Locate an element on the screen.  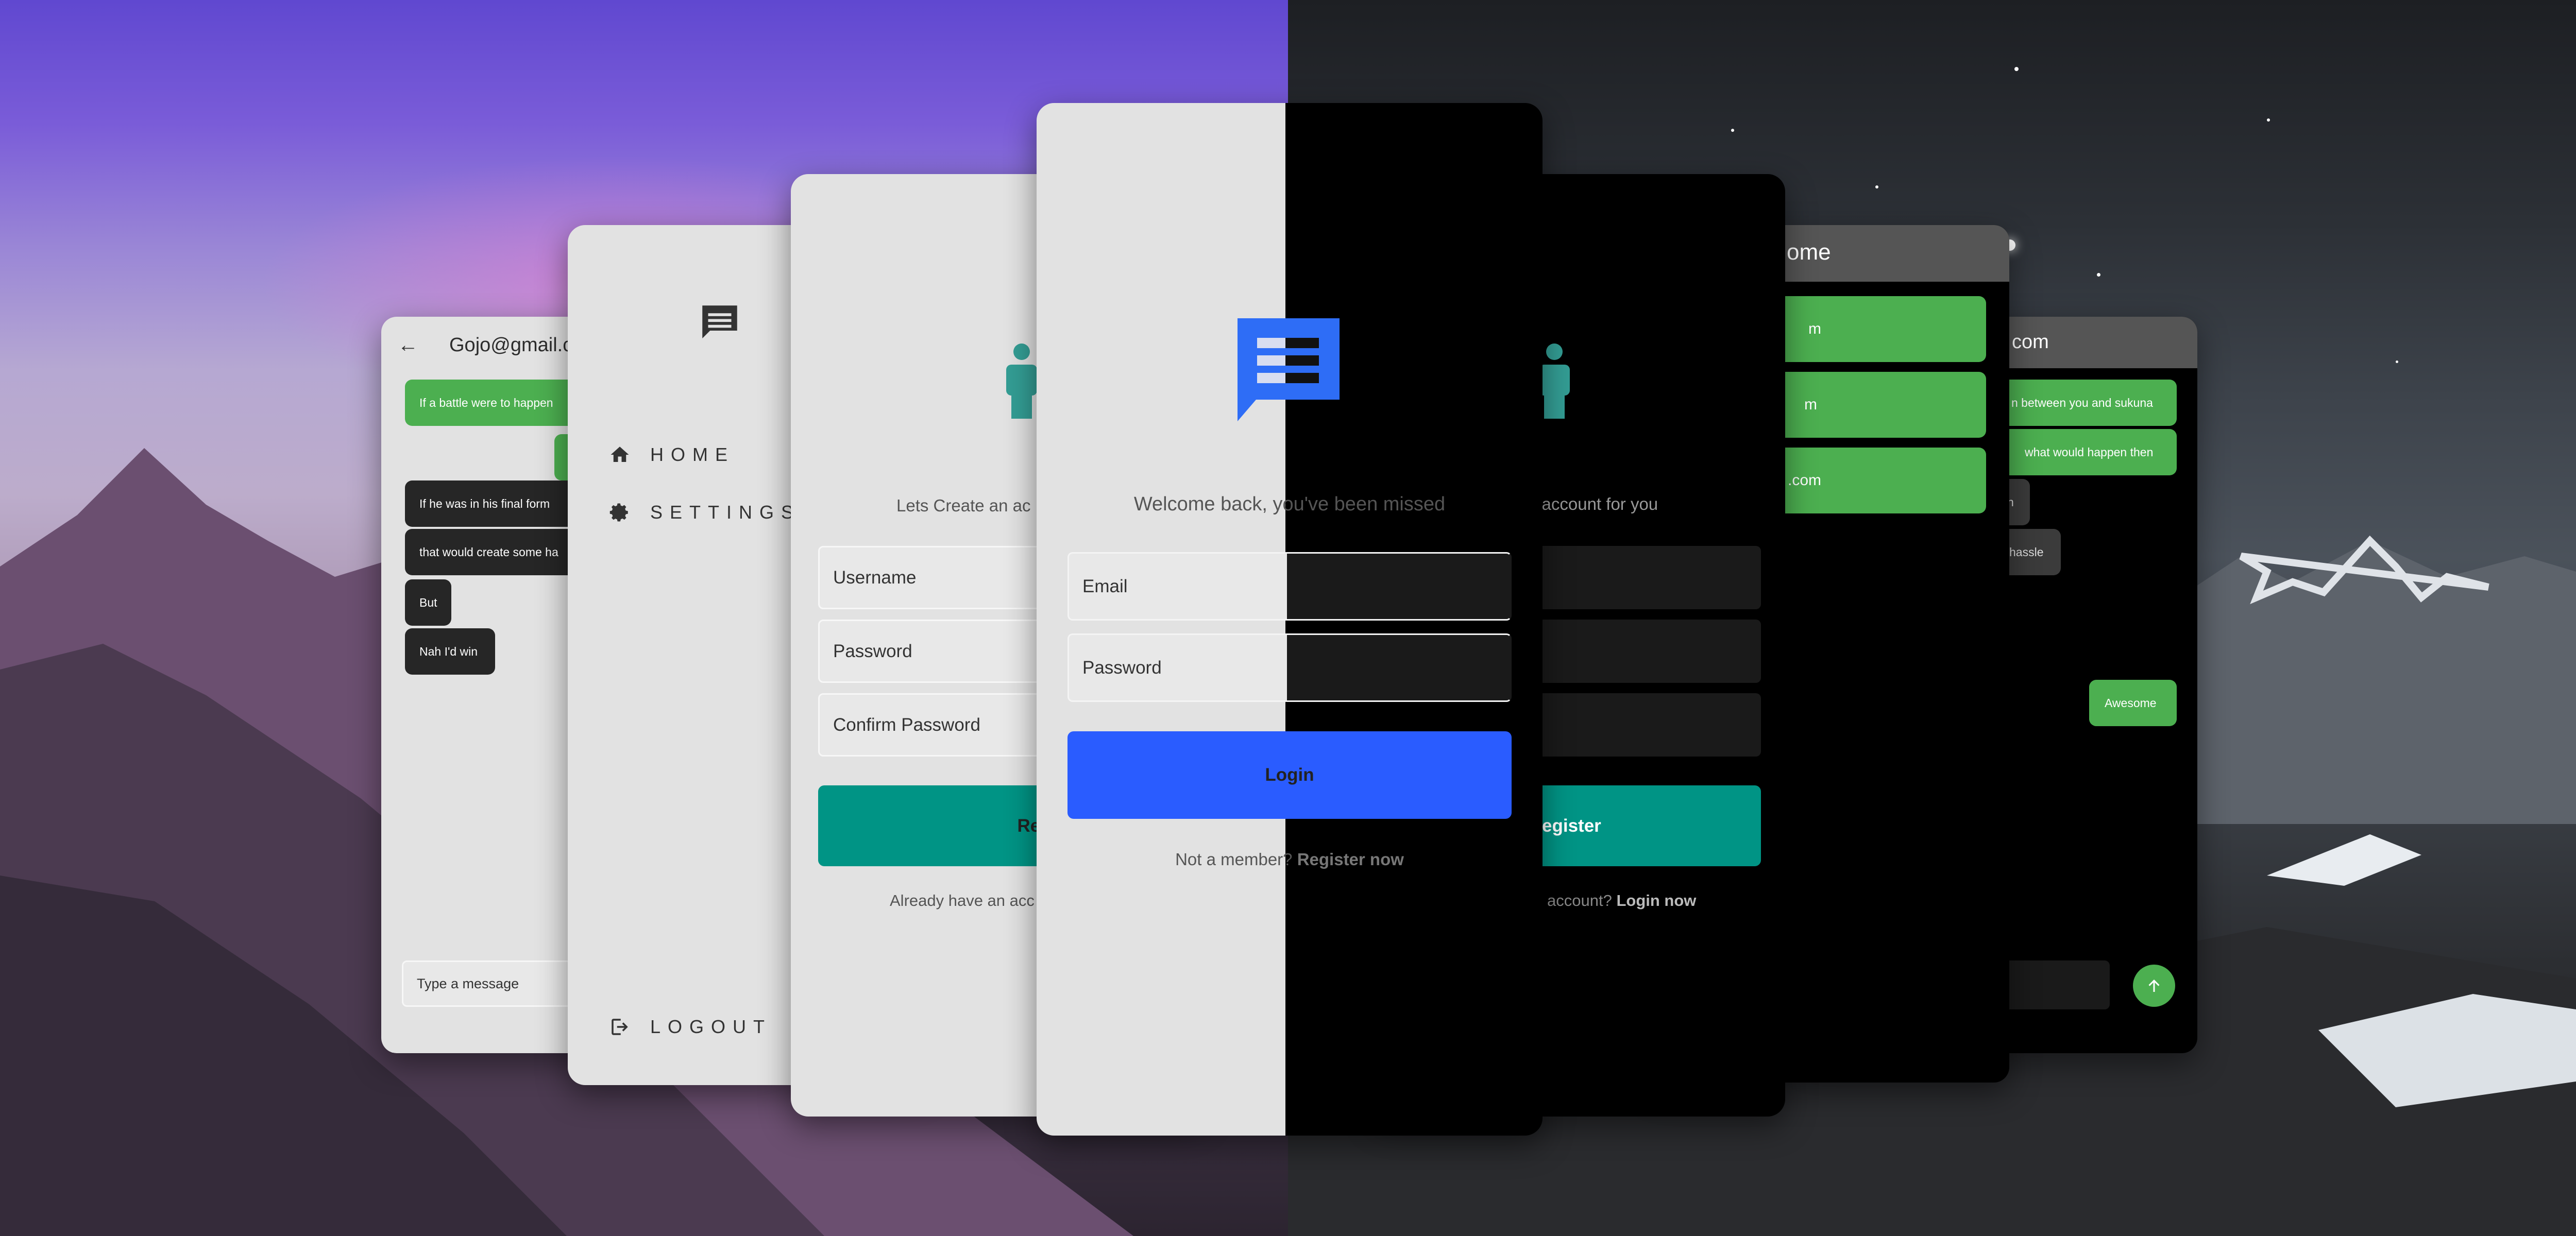
logout-label: LOGOUT is located at coordinates (711, 1026).